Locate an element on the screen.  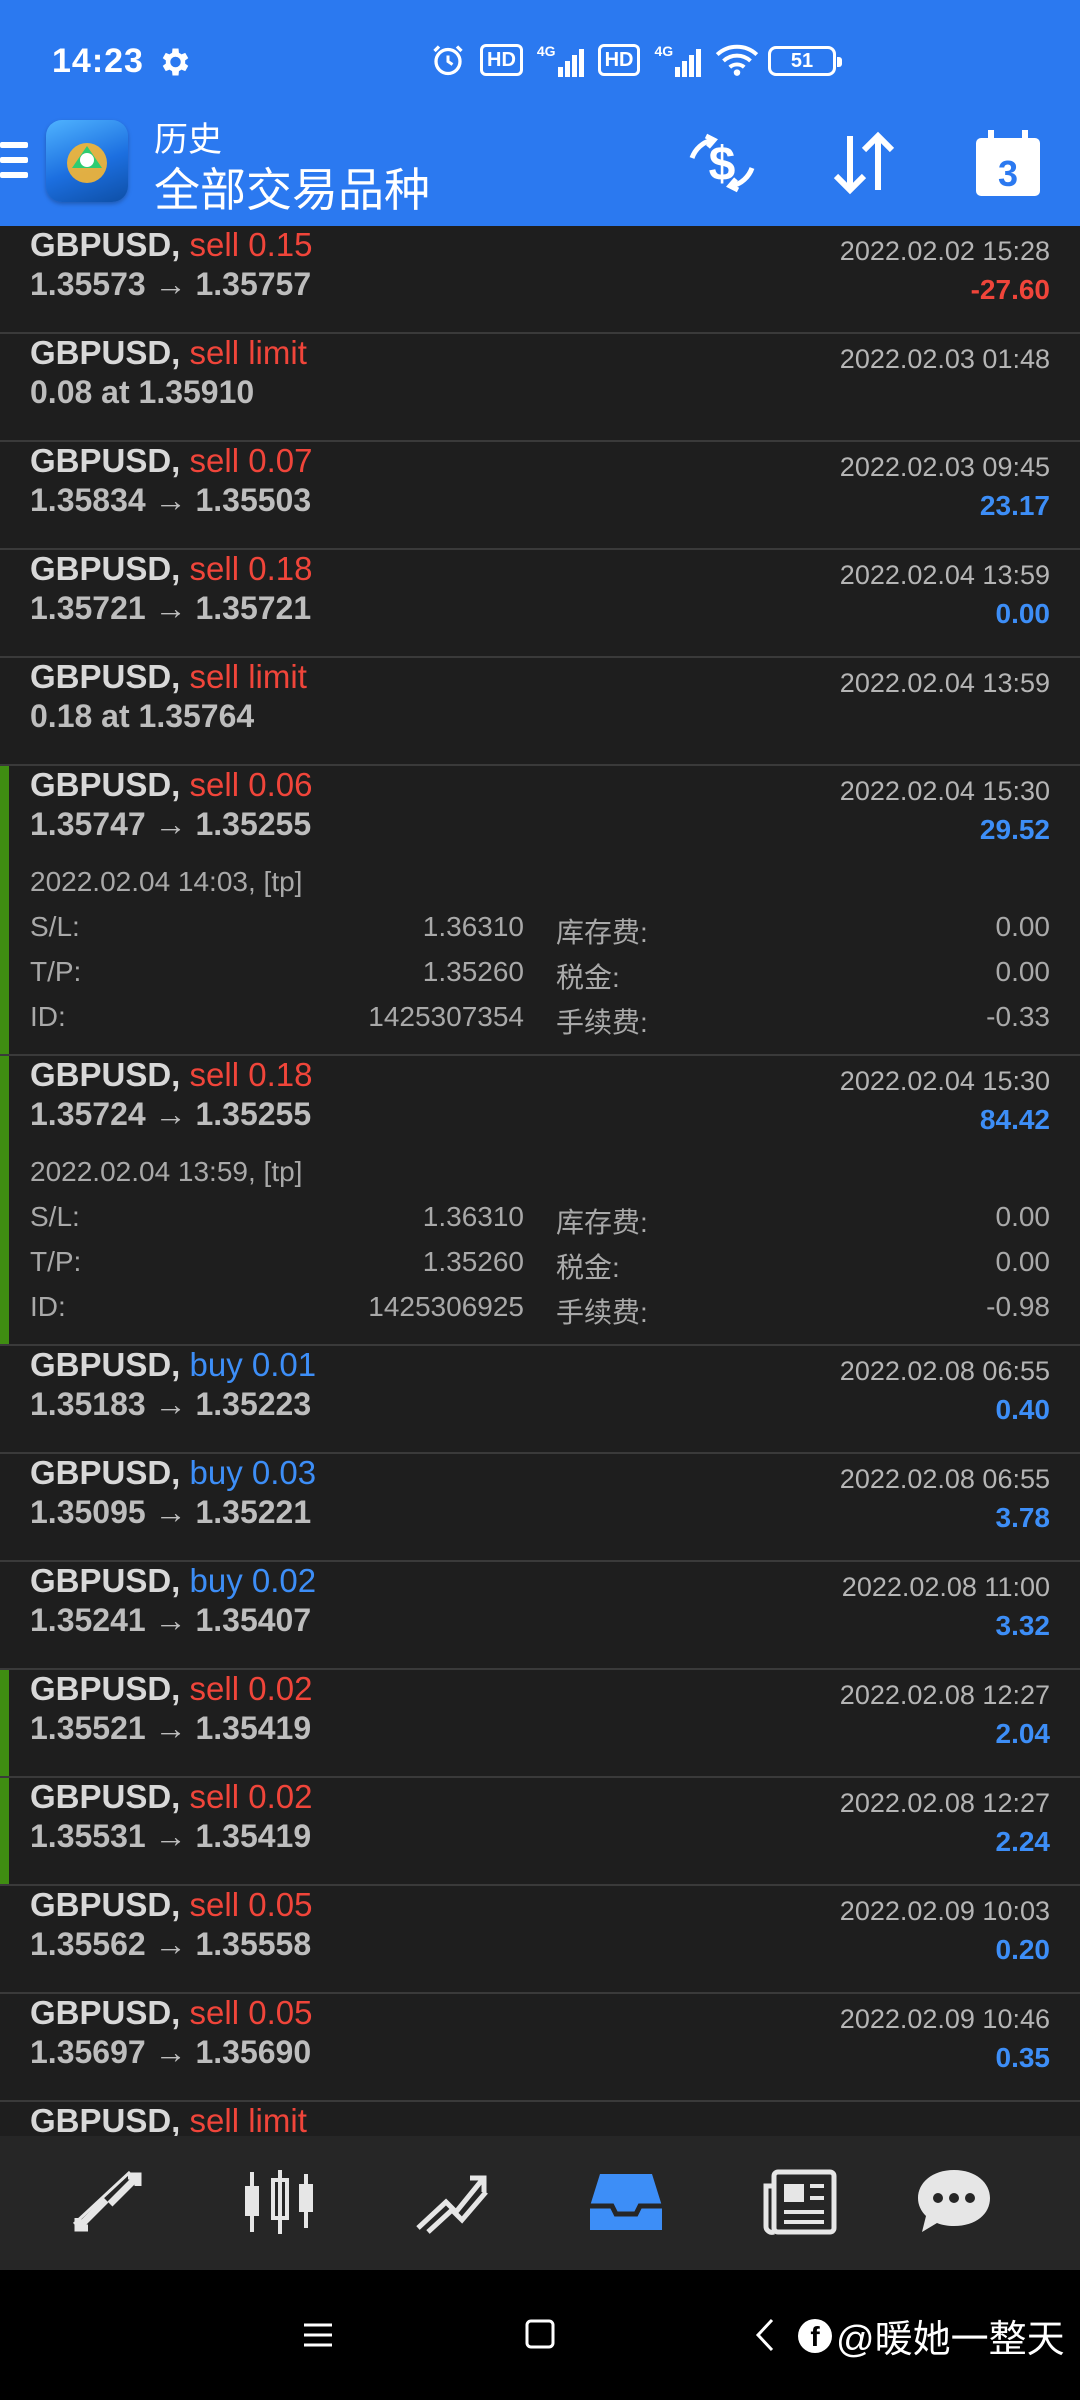
trade-prices: 1.35573 → 1.35757 is located at coordinates (171, 284).